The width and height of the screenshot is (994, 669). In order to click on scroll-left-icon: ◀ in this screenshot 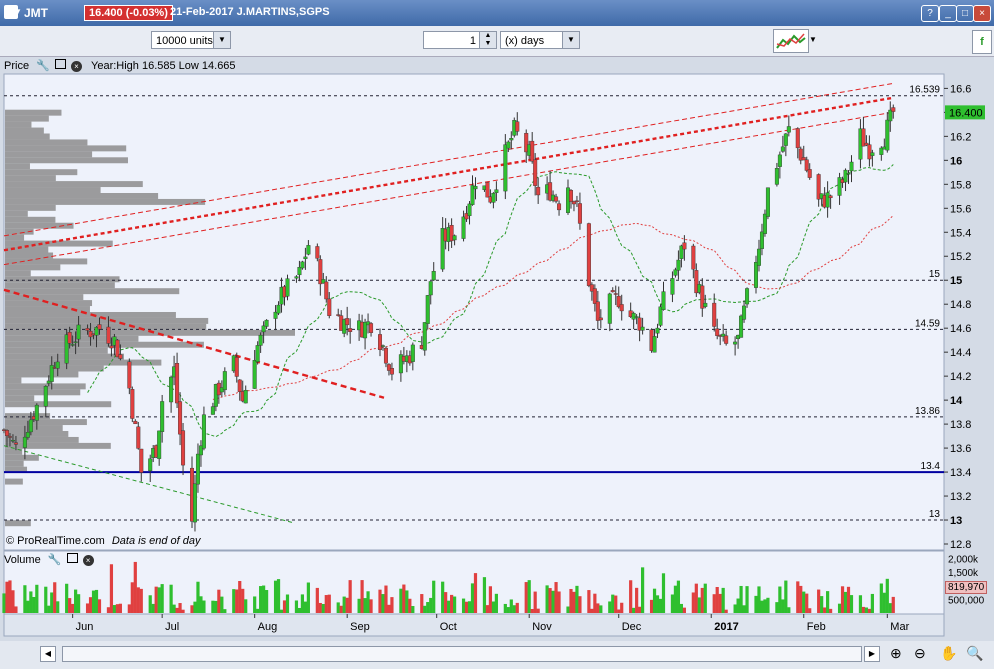, I will do `click(48, 654)`.